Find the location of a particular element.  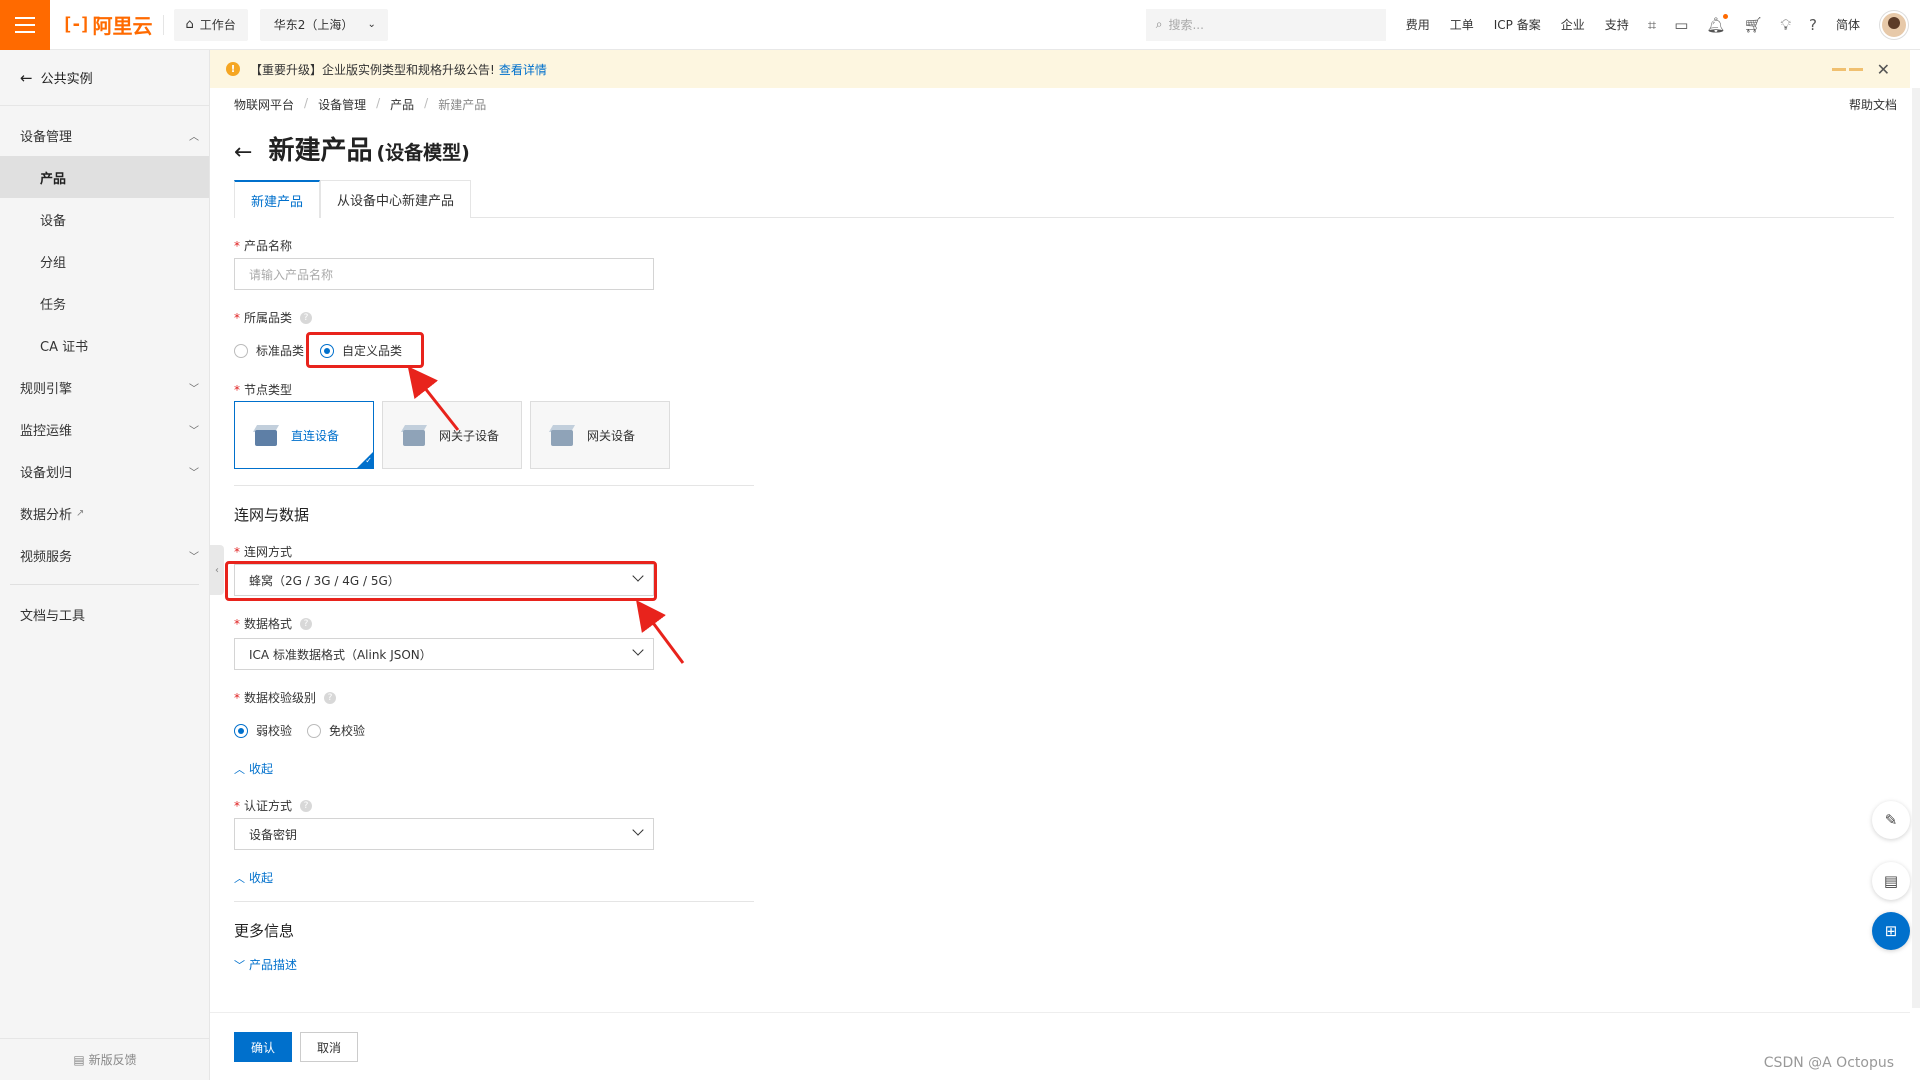

aliyun-logo: [-] 阿里云 is located at coordinates (107, 24).